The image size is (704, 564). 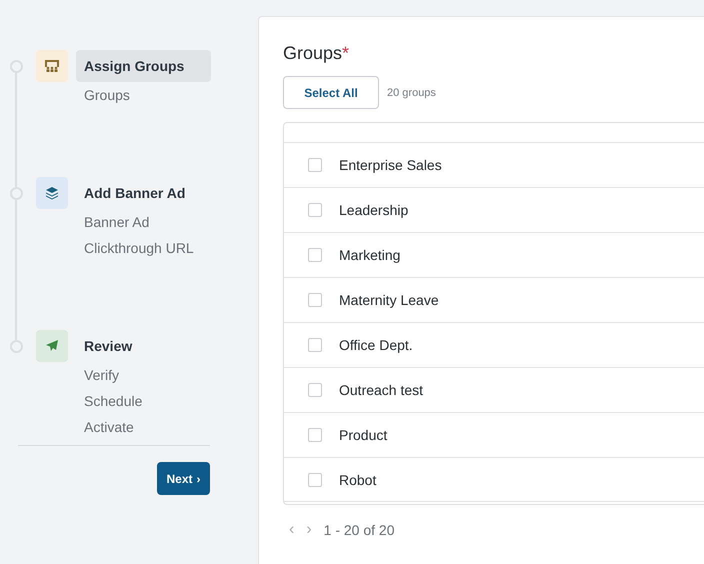 What do you see at coordinates (411, 92) in the screenshot?
I see `group-count: 20 groups` at bounding box center [411, 92].